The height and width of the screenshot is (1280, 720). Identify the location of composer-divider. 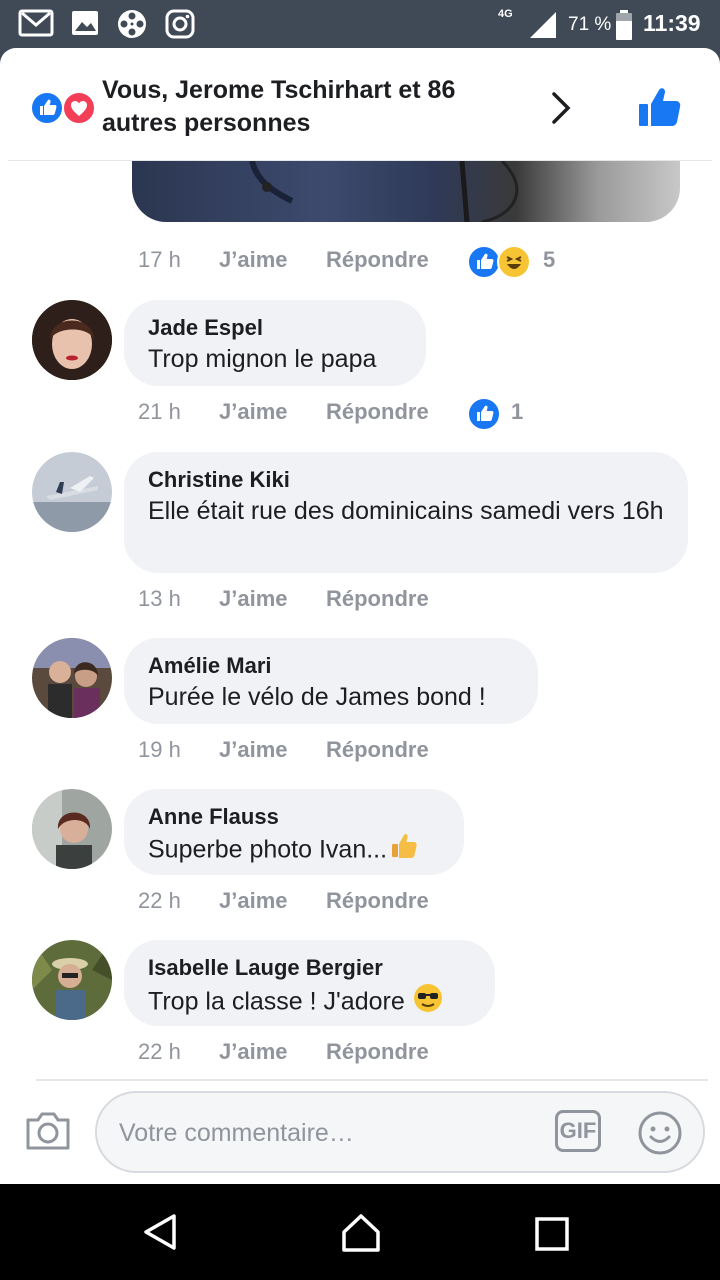
(372, 1080).